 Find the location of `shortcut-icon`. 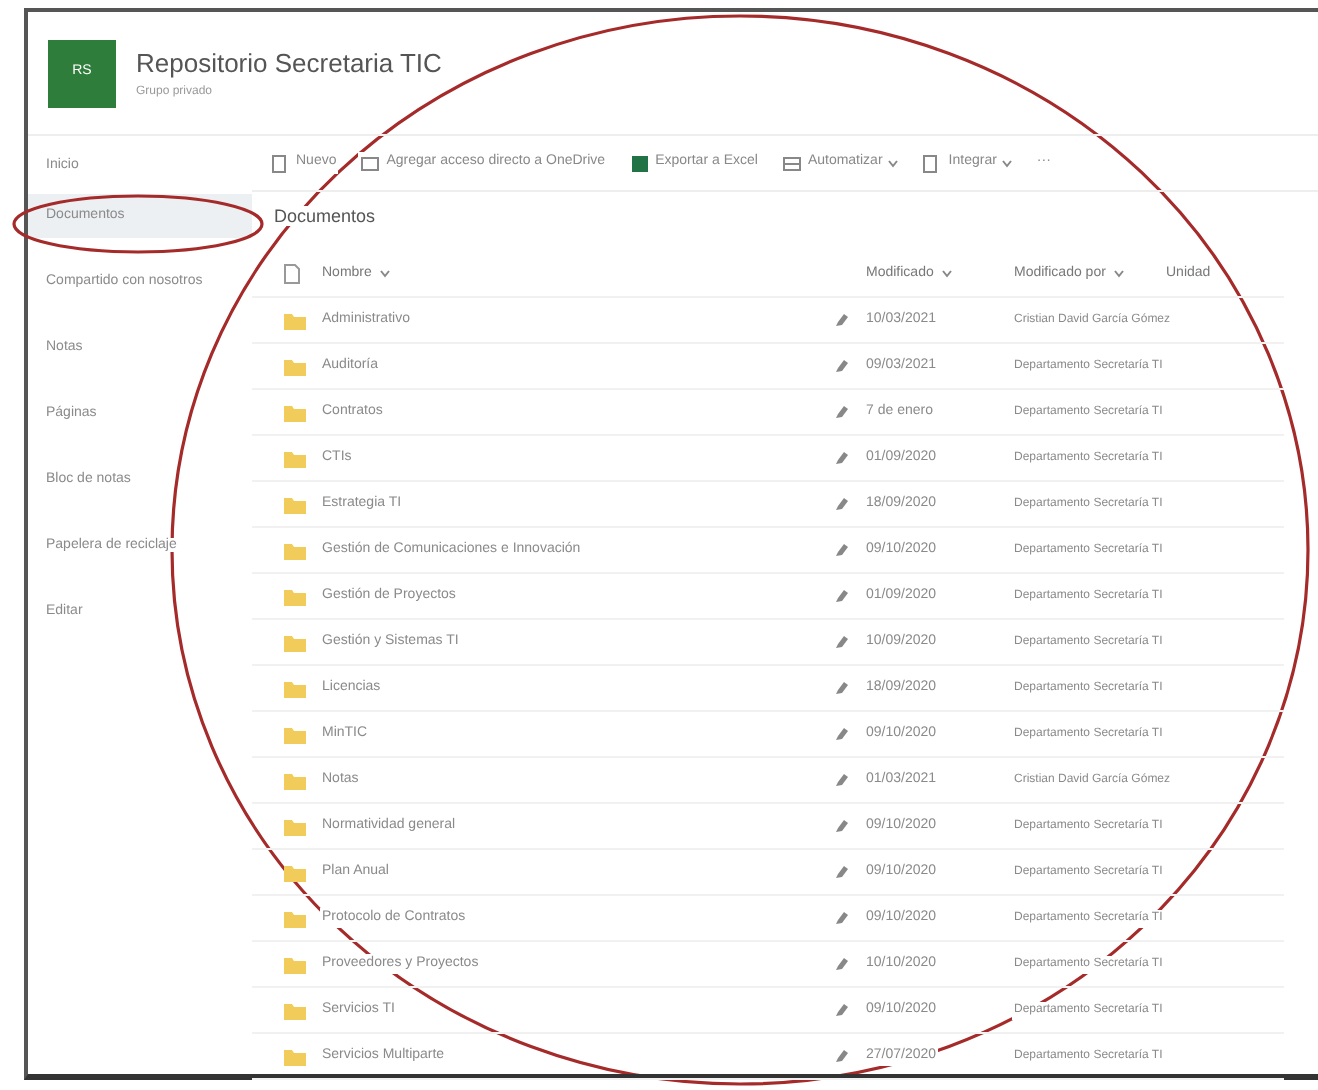

shortcut-icon is located at coordinates (370, 163).